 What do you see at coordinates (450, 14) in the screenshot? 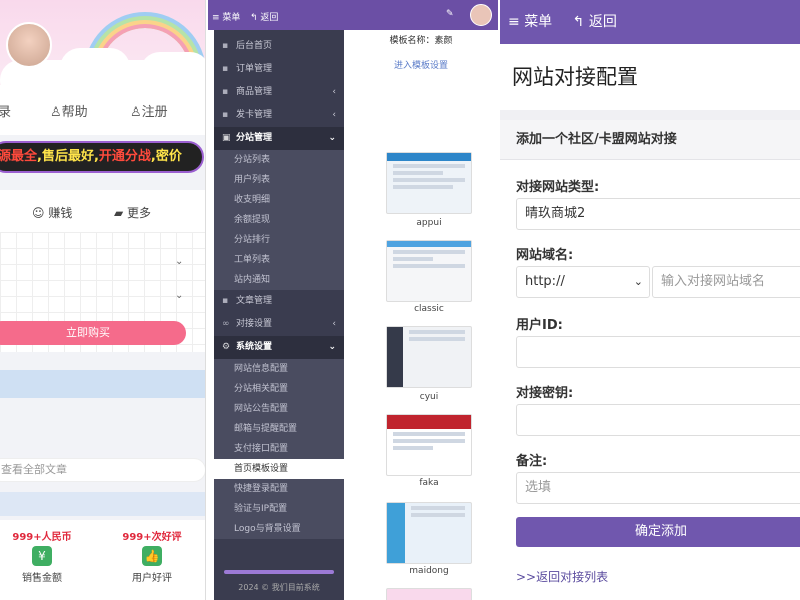
I see `wrench-icon: ✎` at bounding box center [450, 14].